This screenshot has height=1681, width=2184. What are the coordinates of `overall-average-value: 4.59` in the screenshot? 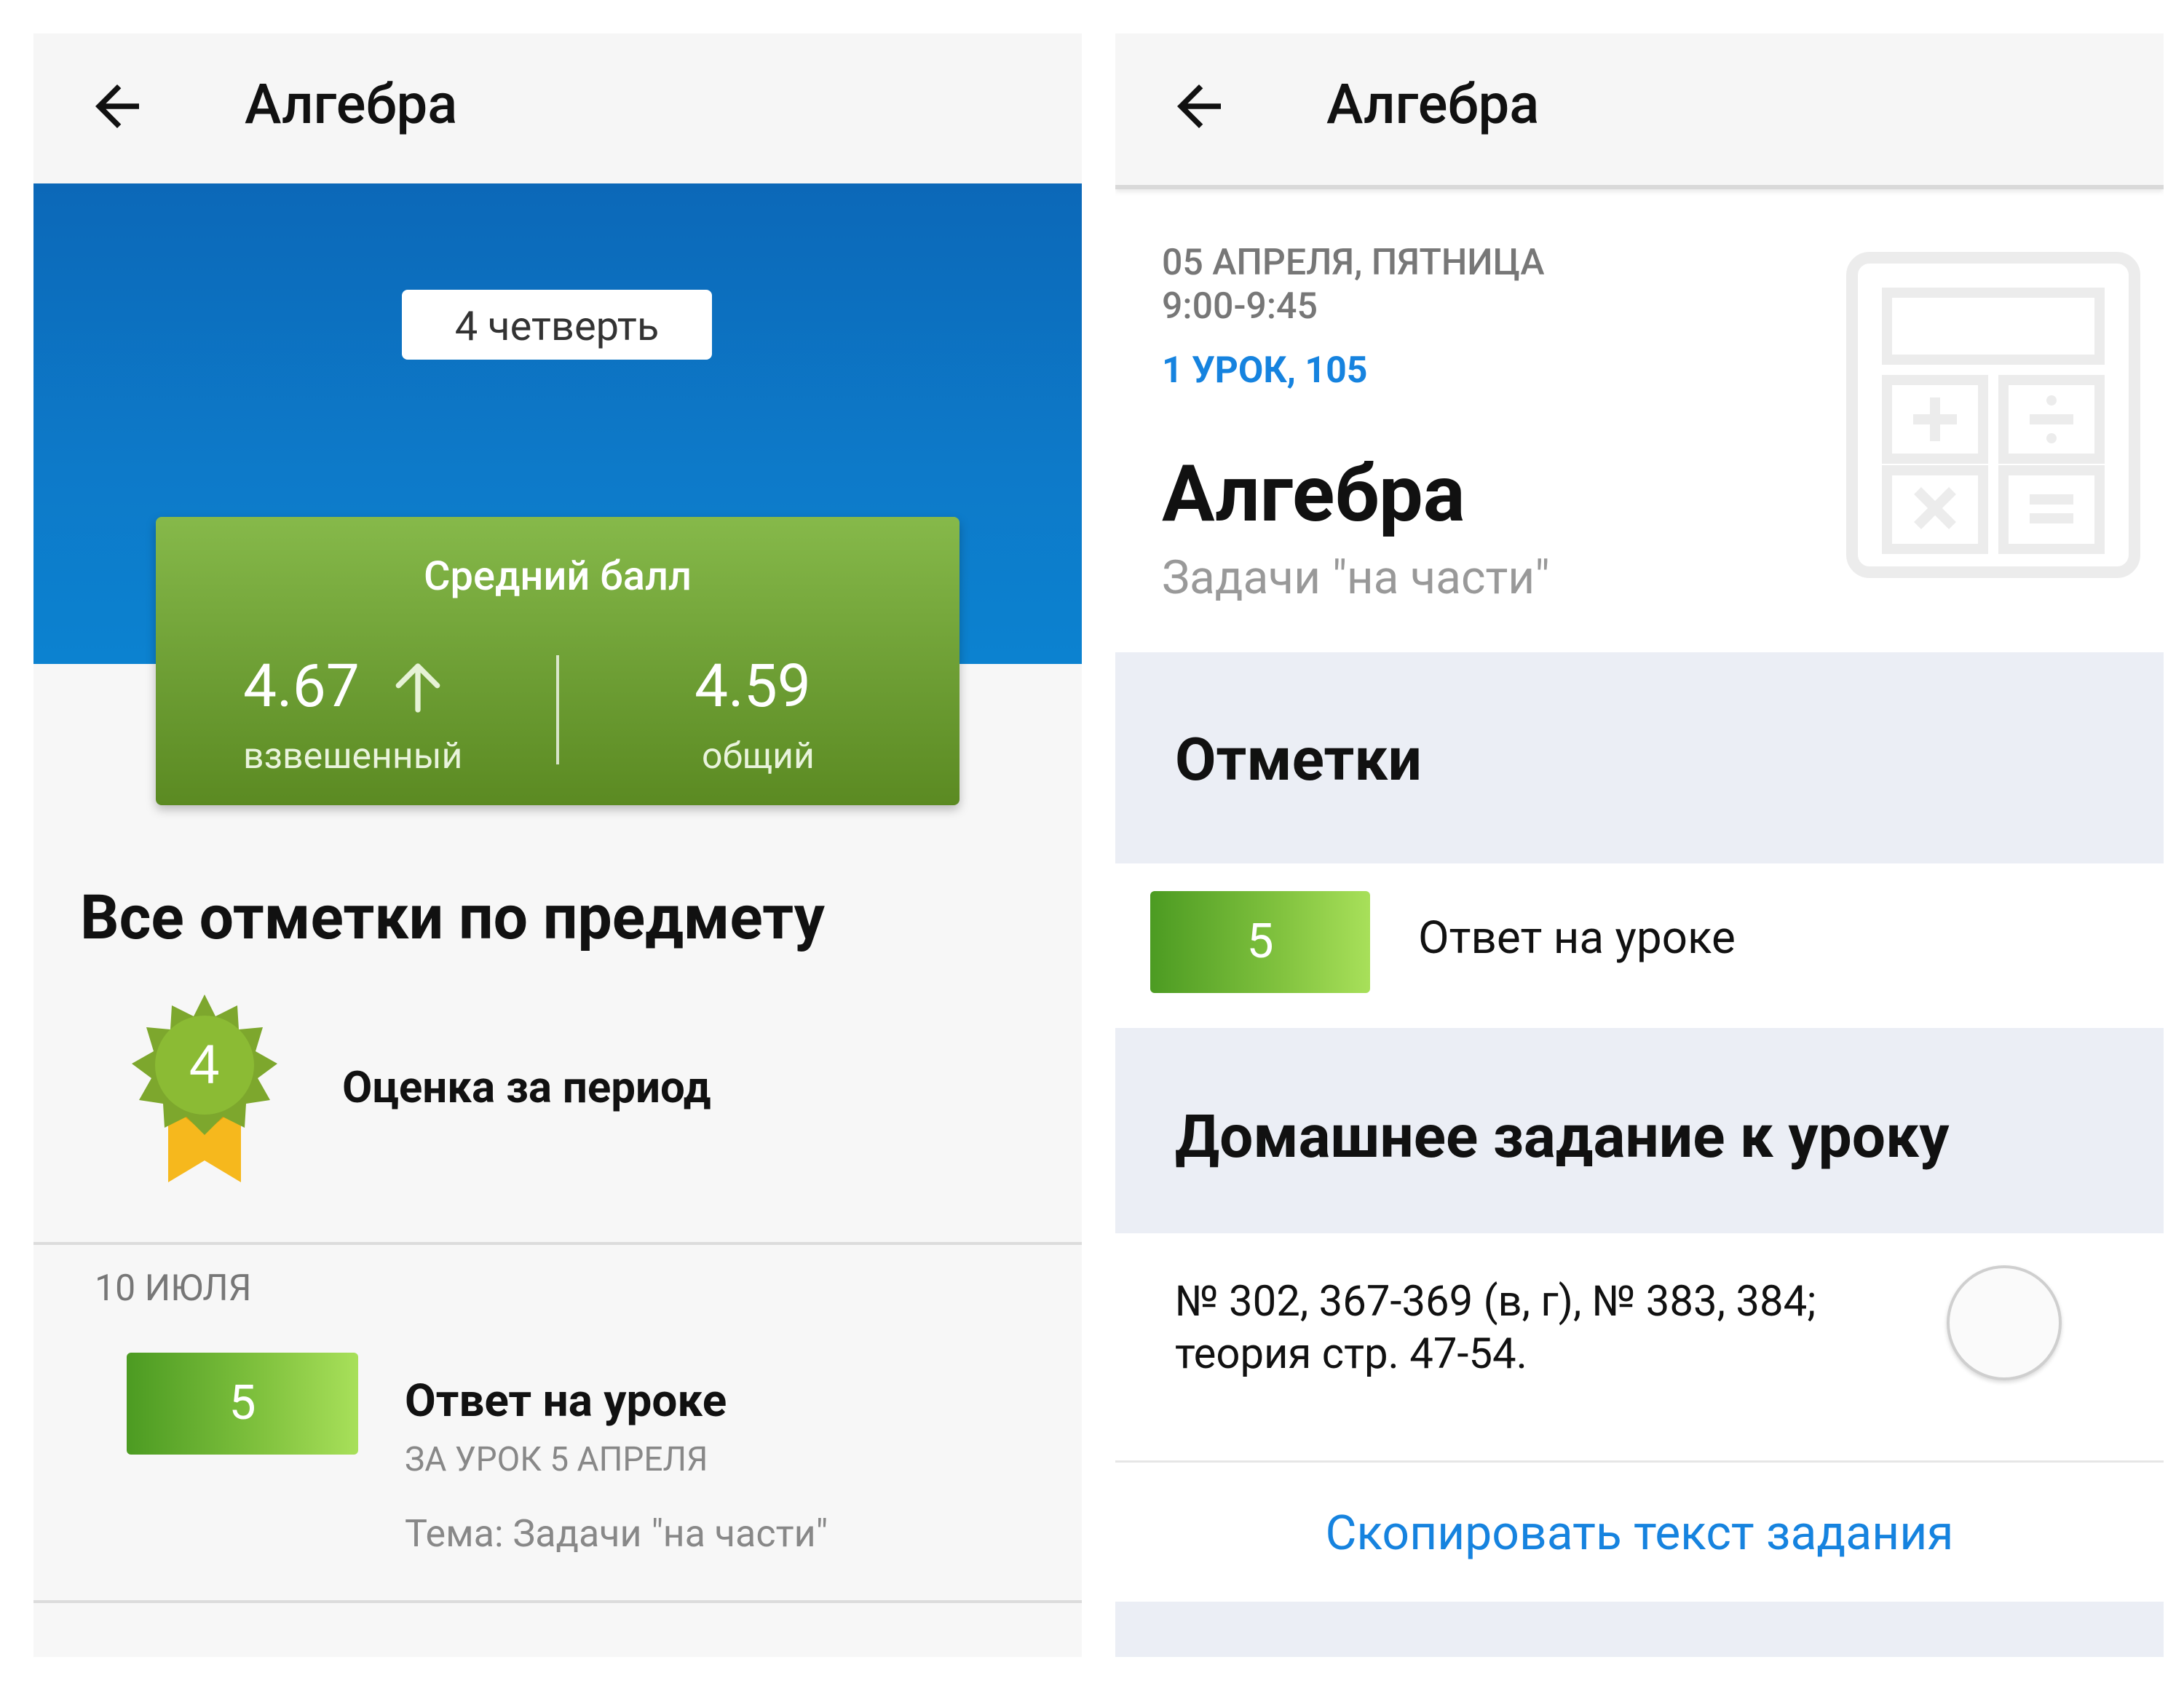 It's located at (753, 686).